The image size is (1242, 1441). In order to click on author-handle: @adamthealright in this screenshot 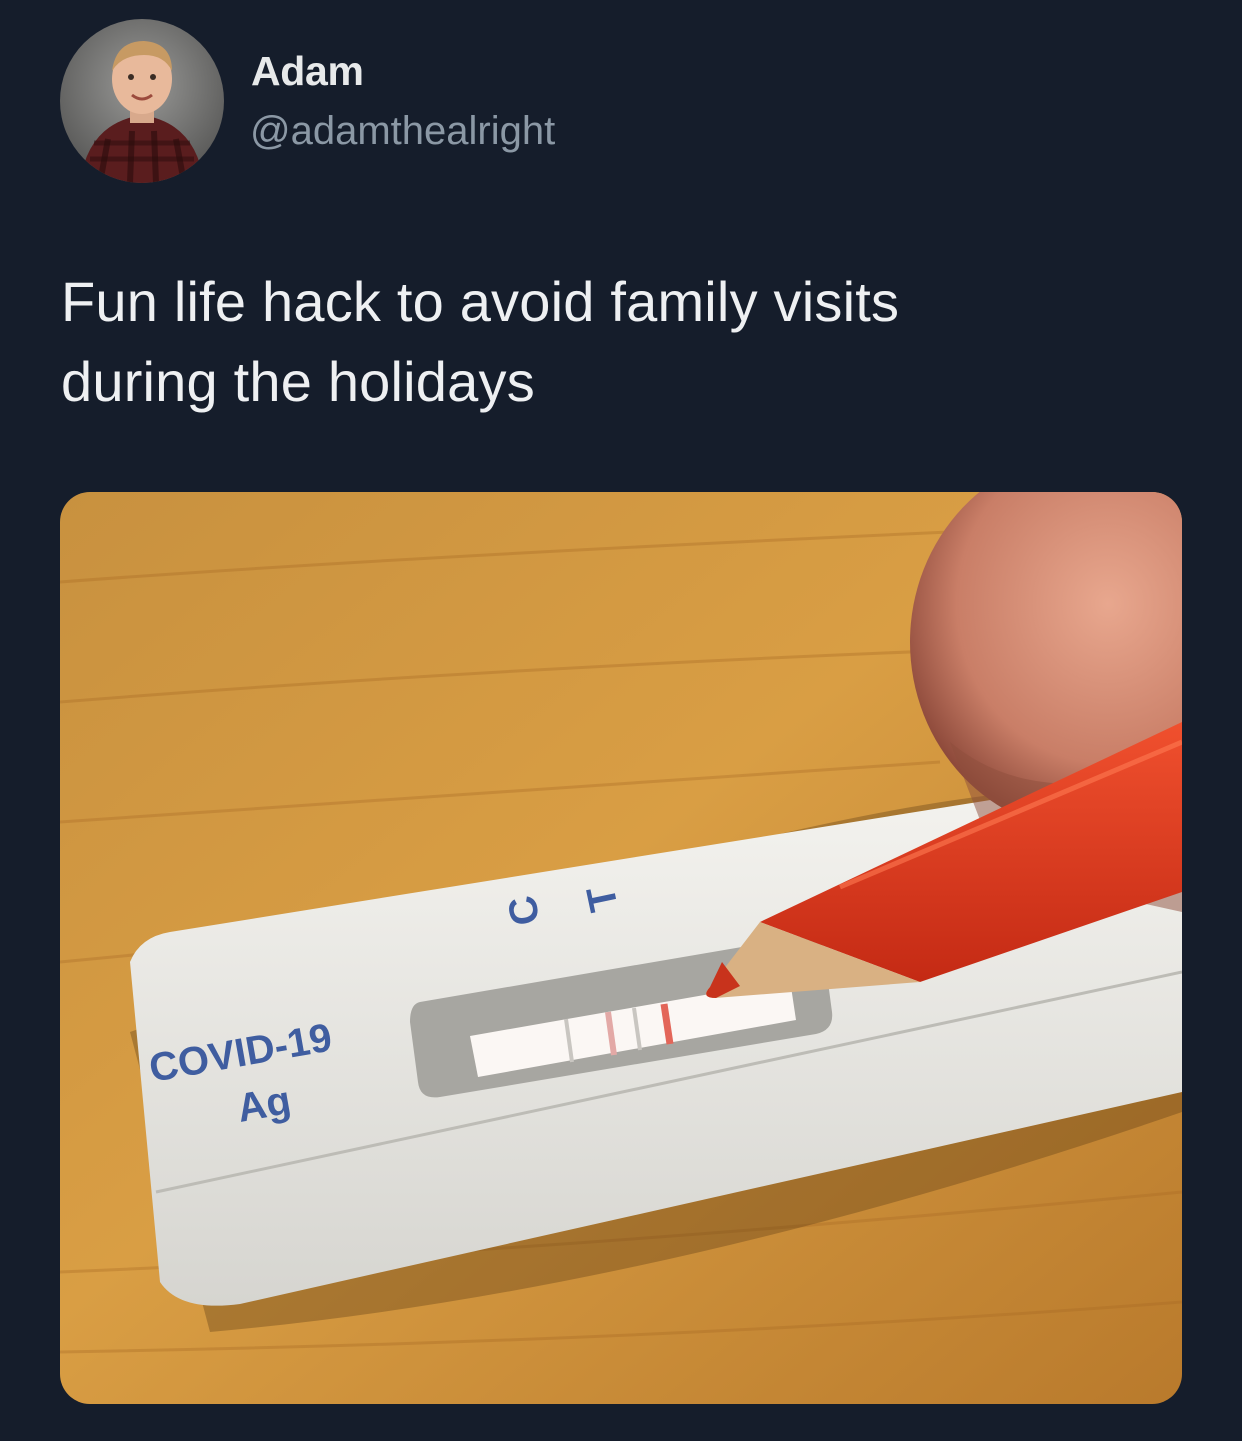, I will do `click(402, 131)`.